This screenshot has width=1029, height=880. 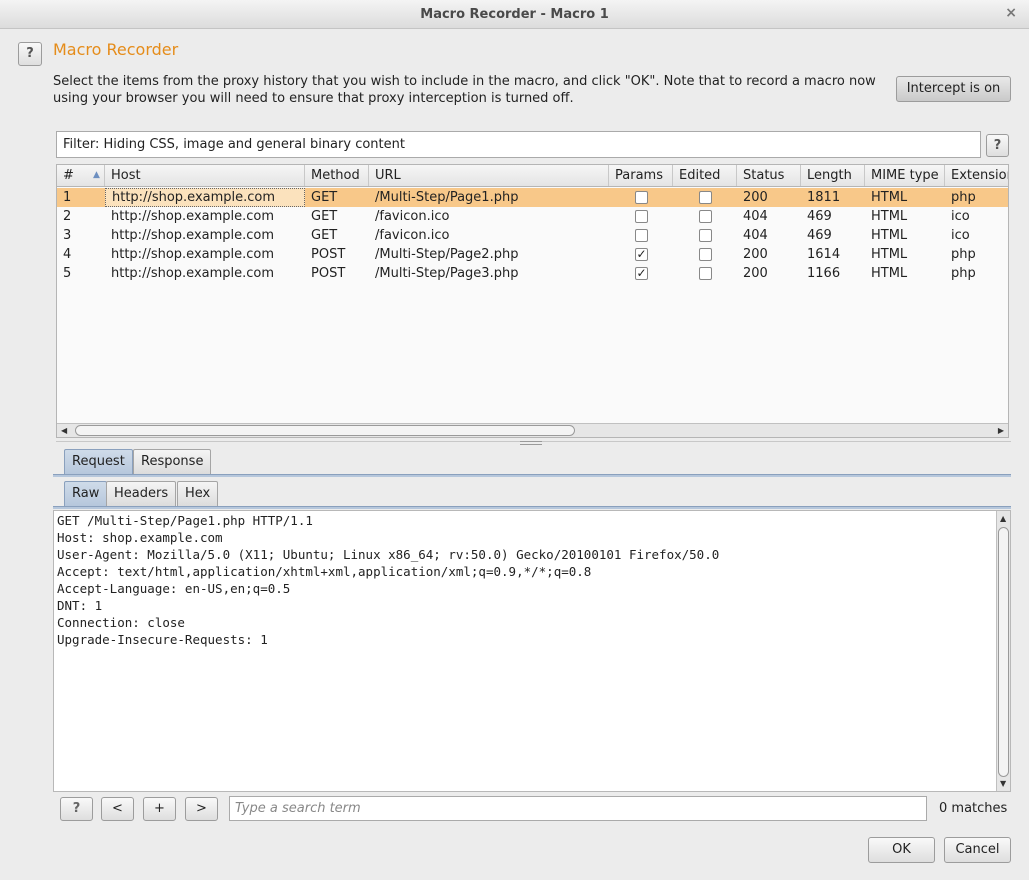 What do you see at coordinates (1001, 430) in the screenshot?
I see `scroll-right-icon: ▶` at bounding box center [1001, 430].